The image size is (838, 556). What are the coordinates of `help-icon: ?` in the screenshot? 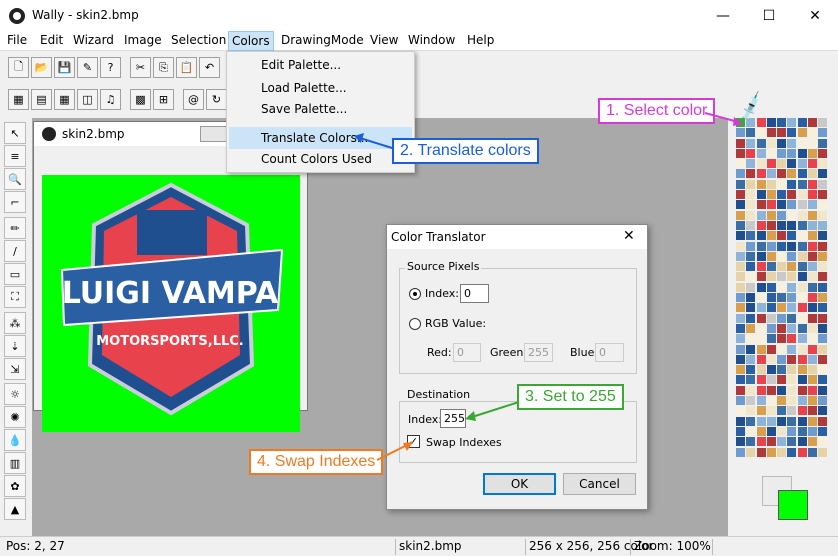 It's located at (110, 67).